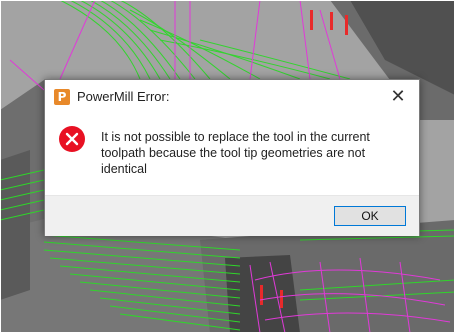  Describe the element at coordinates (72, 139) in the screenshot. I see `error-x-icon` at that location.